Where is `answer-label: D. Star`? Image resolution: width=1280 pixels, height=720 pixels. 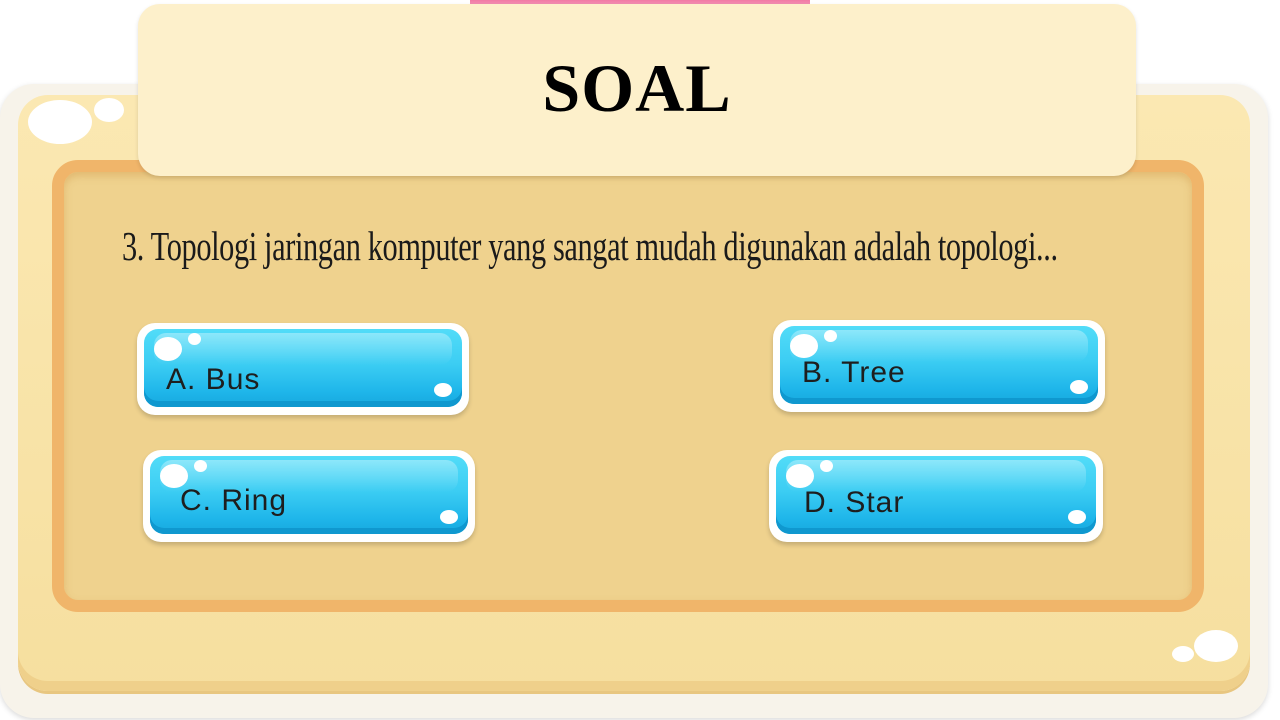
answer-label: D. Star is located at coordinates (854, 502).